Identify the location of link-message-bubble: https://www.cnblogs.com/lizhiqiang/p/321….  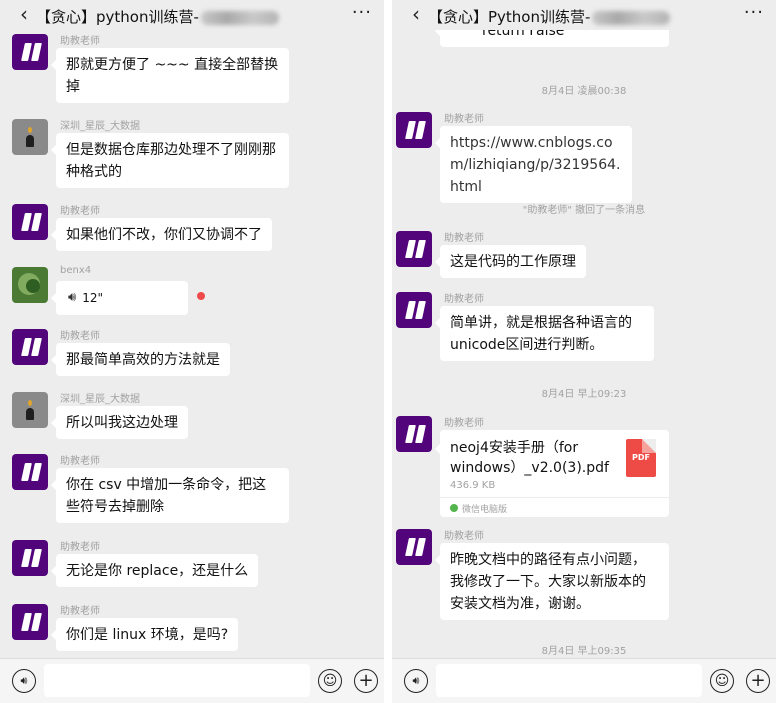
(533, 164).